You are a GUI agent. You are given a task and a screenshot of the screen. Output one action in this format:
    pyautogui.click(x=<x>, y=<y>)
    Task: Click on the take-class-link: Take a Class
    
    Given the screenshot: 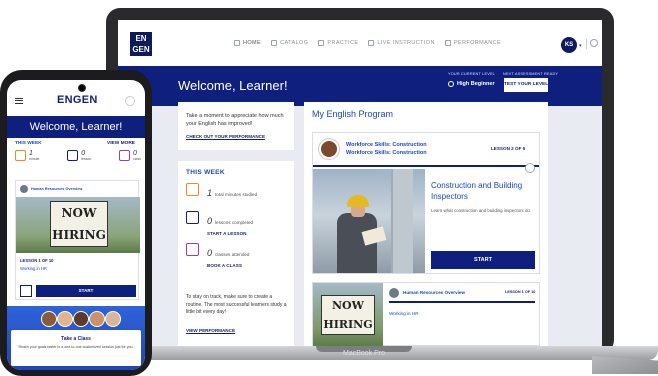 What is the action you would take?
    pyautogui.click(x=76, y=339)
    